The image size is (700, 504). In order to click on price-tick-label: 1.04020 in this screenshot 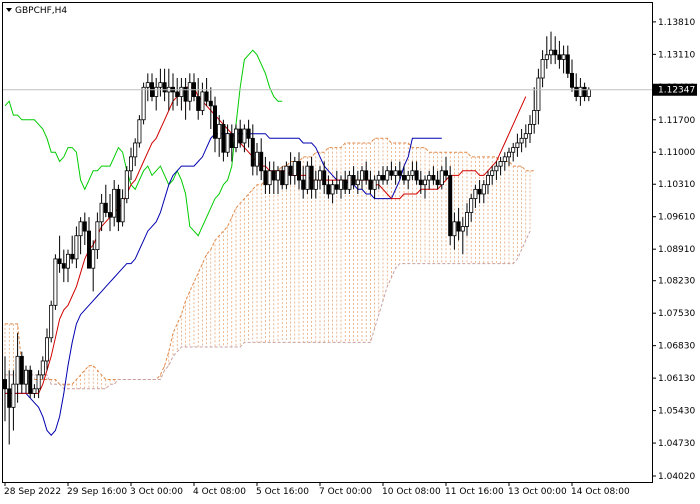, I will do `click(676, 477)`.